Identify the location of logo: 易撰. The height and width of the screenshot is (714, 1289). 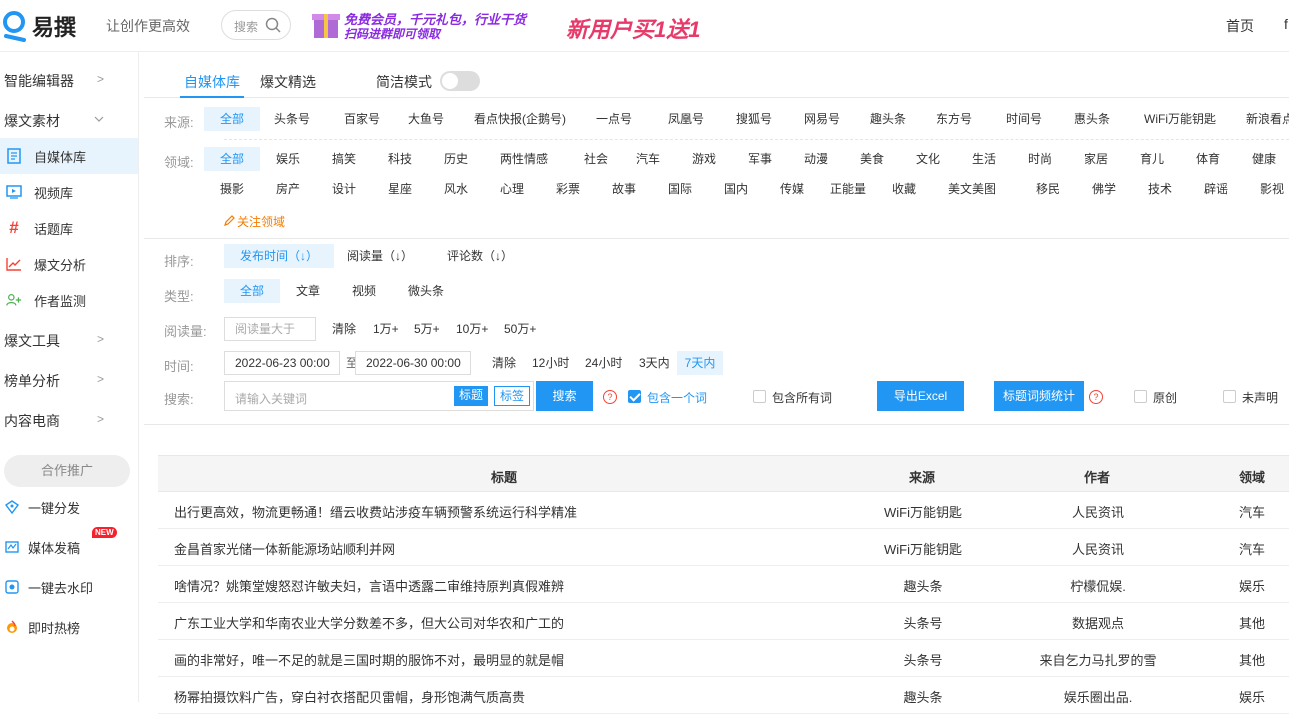
(39, 26).